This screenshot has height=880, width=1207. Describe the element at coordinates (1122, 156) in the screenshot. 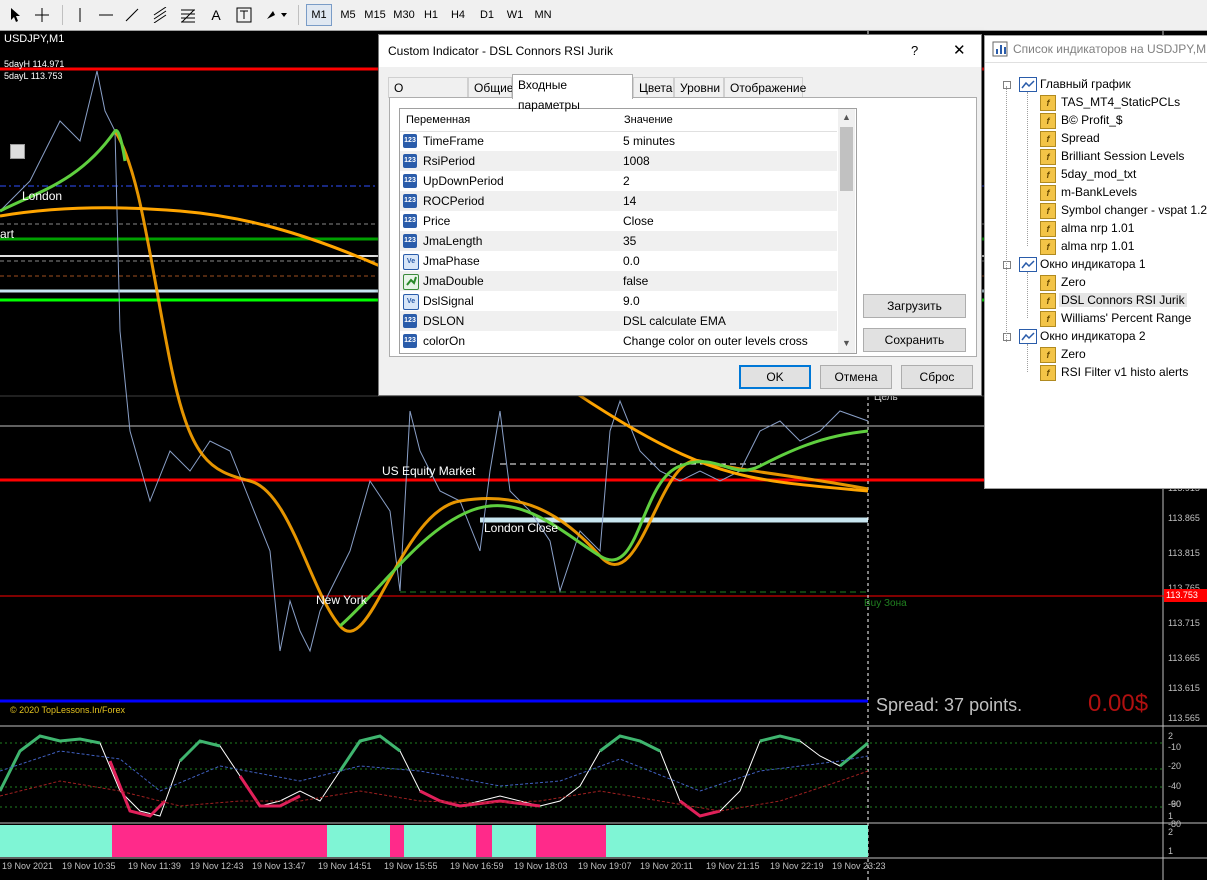

I see `indicator-item: Brilliant Session Levels` at that location.